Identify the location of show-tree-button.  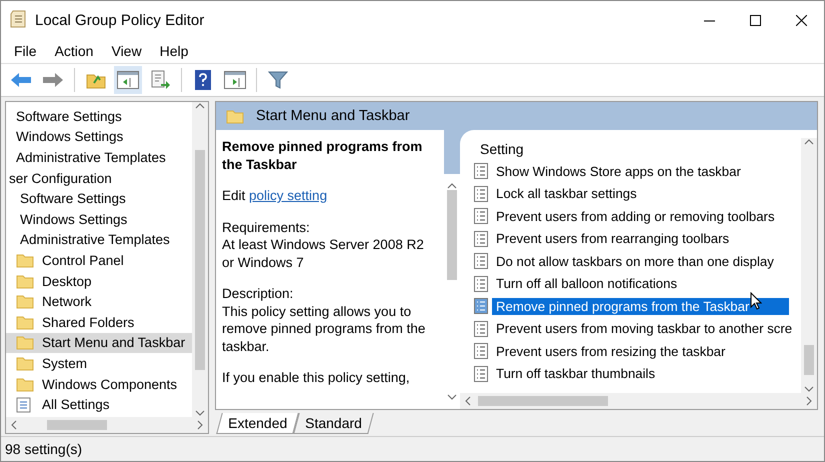
(128, 80).